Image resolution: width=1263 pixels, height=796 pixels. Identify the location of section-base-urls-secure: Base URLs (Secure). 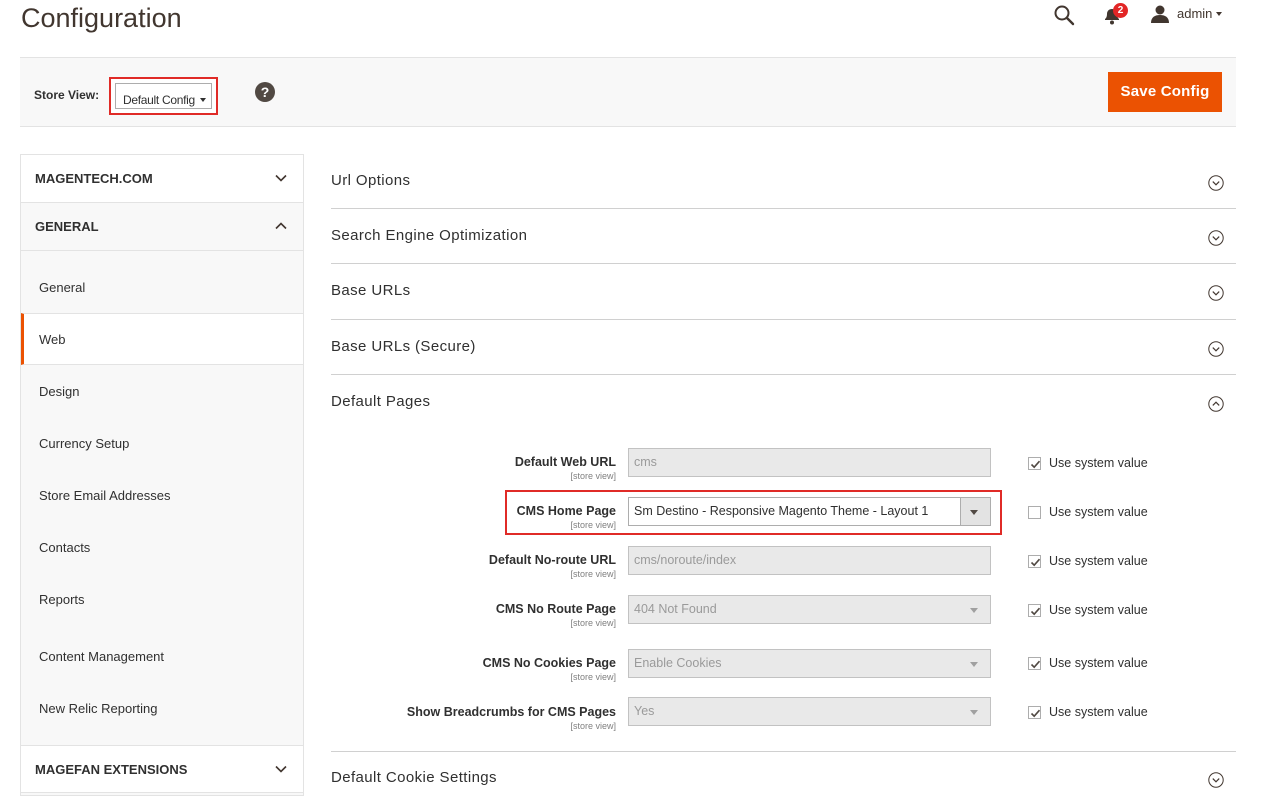
(783, 347).